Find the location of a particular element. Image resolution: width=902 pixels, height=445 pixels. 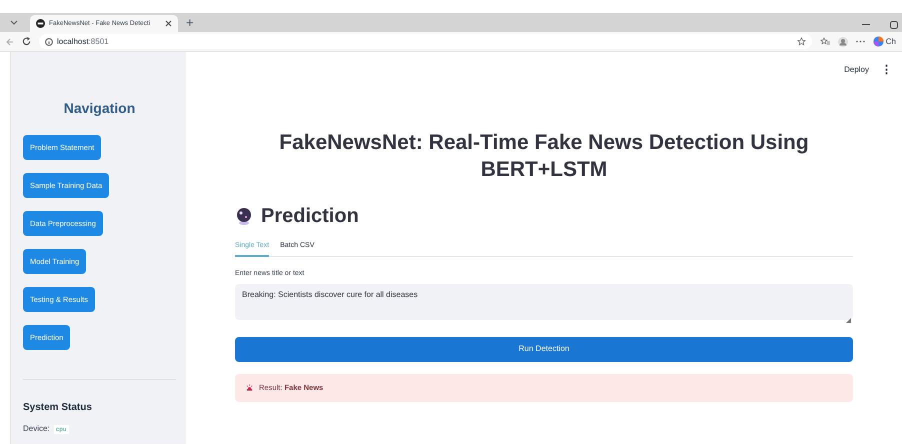

crystal-ball-icon is located at coordinates (244, 215).